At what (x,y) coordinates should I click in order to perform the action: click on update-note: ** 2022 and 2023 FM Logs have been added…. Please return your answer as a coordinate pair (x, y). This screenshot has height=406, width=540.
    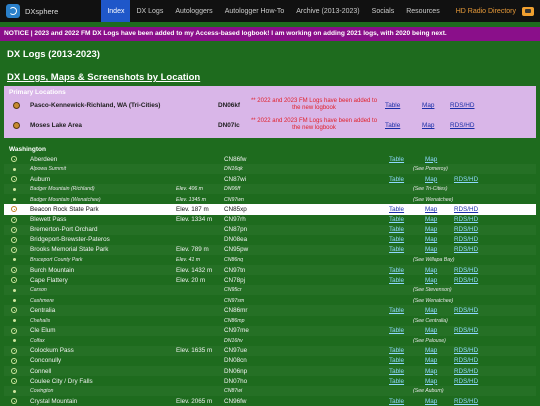
    Looking at the image, I should click on (314, 124).